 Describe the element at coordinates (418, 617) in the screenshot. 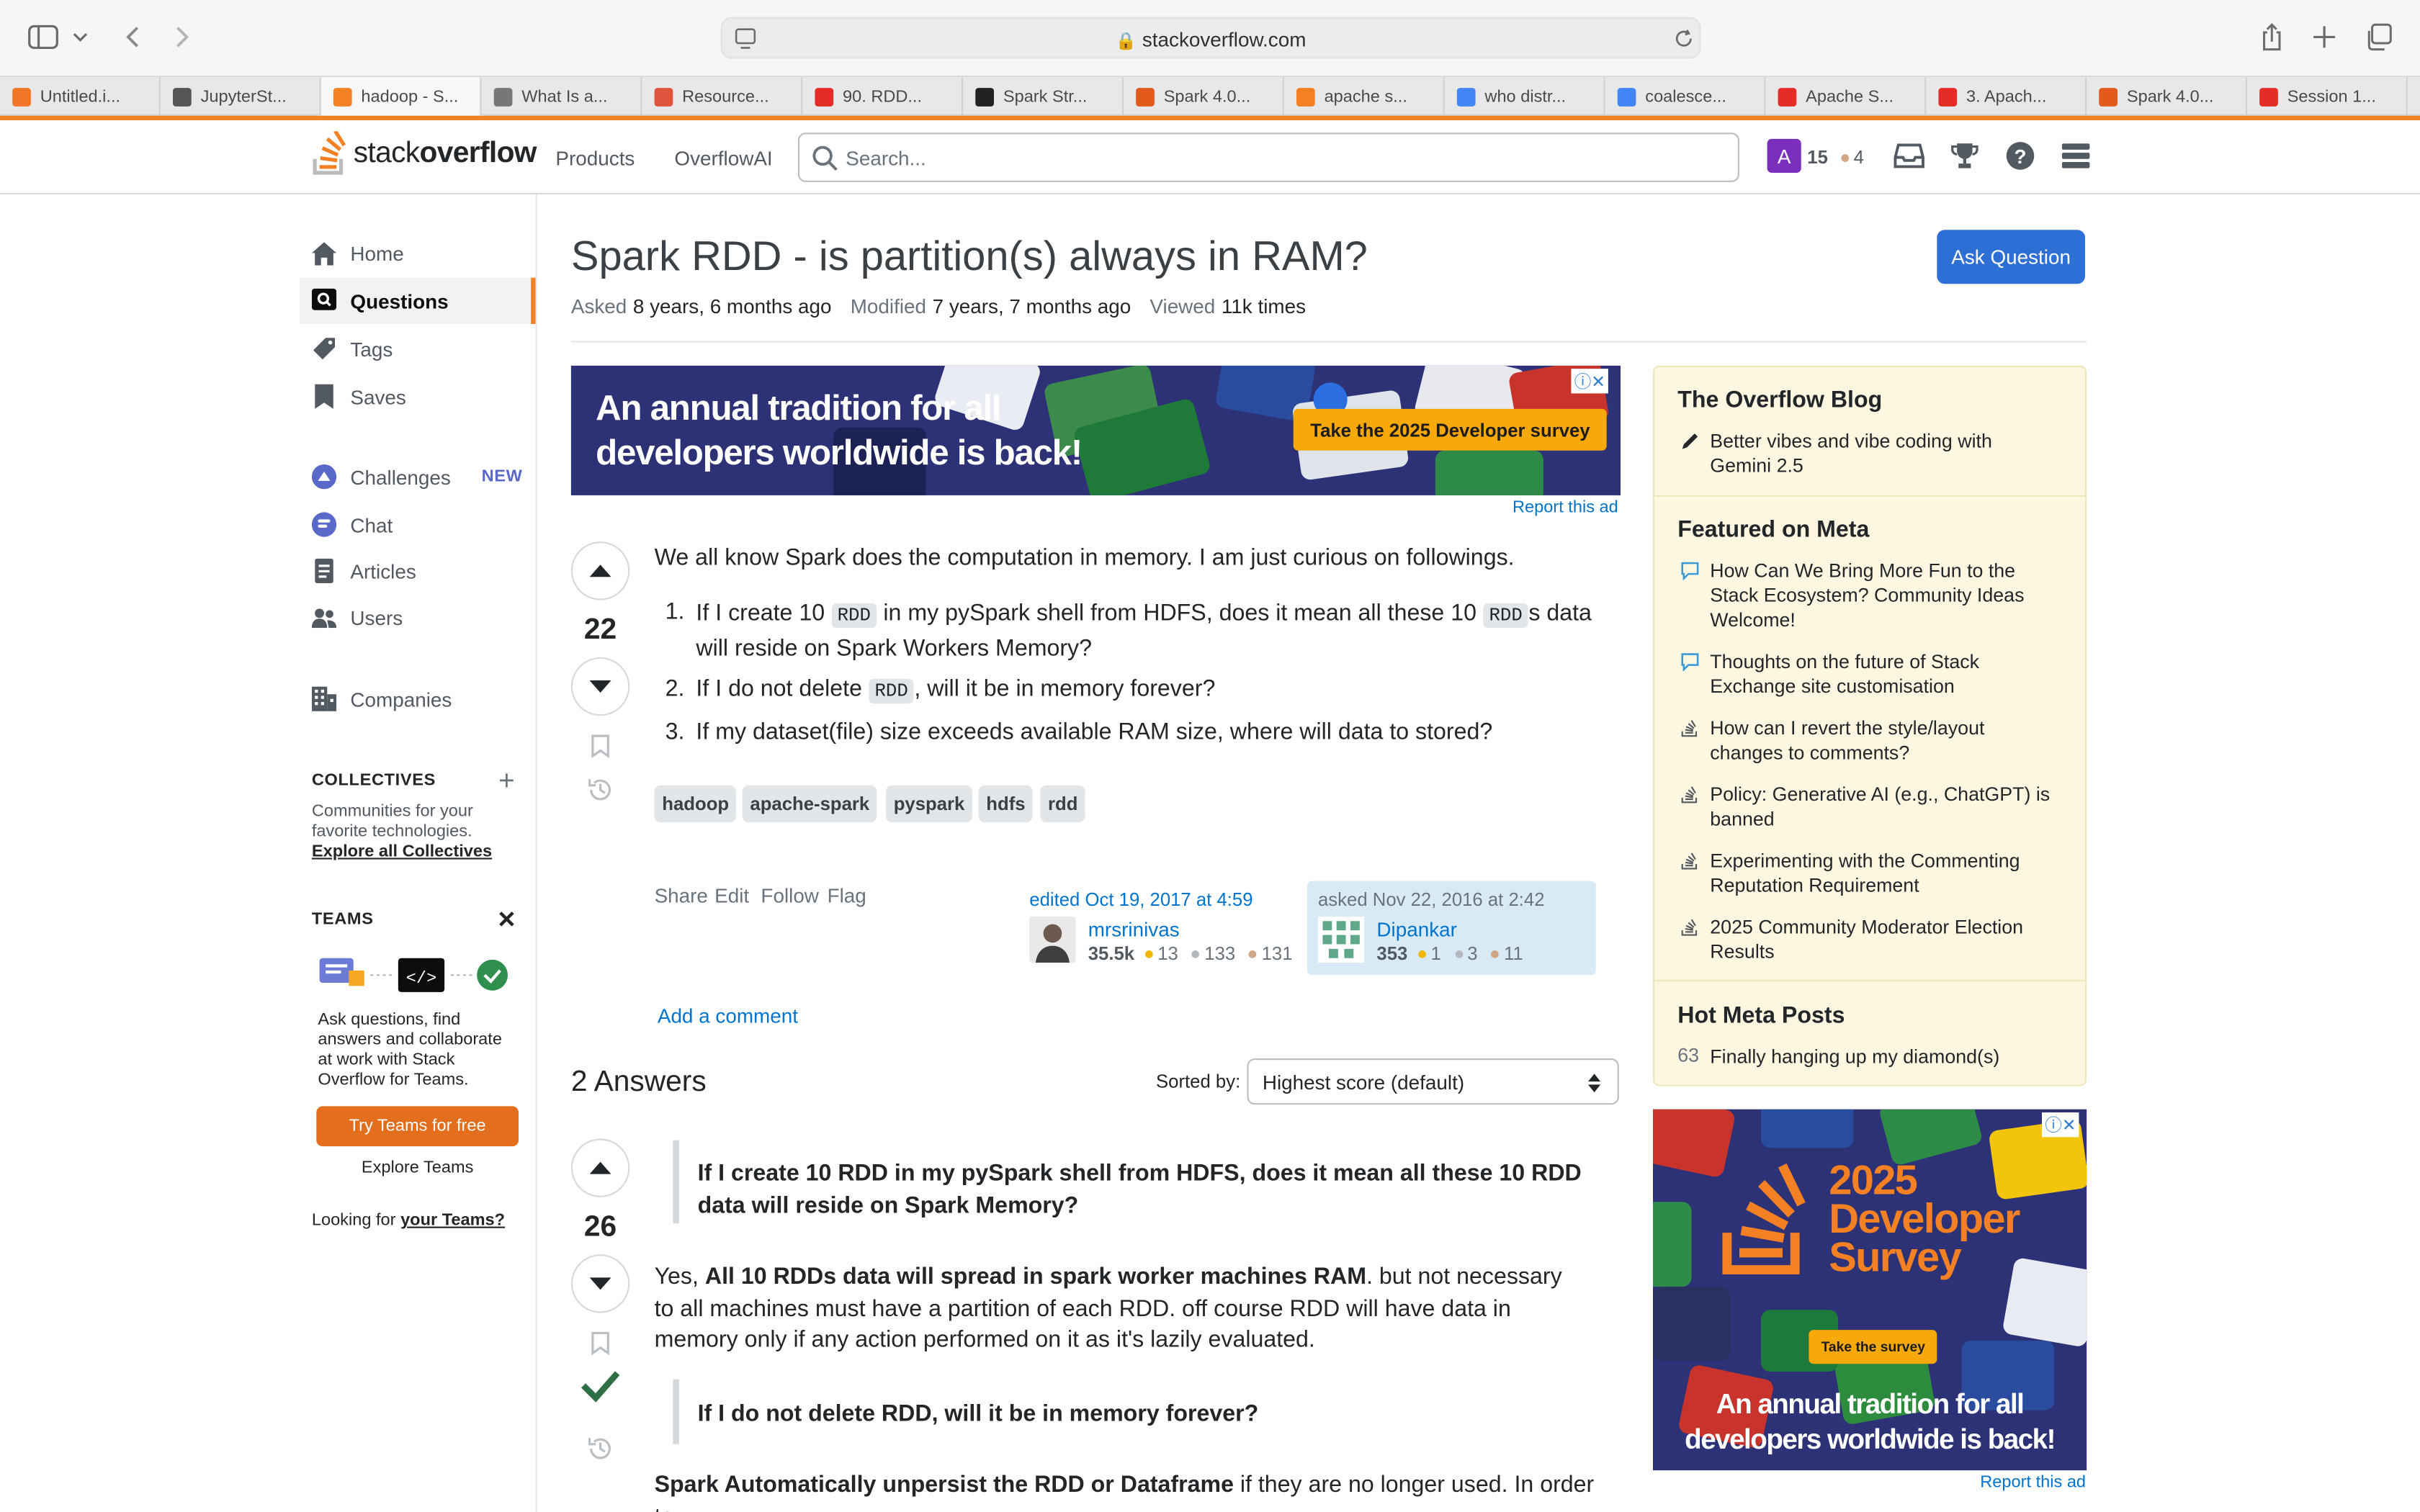

I see `nav-users: Users` at that location.